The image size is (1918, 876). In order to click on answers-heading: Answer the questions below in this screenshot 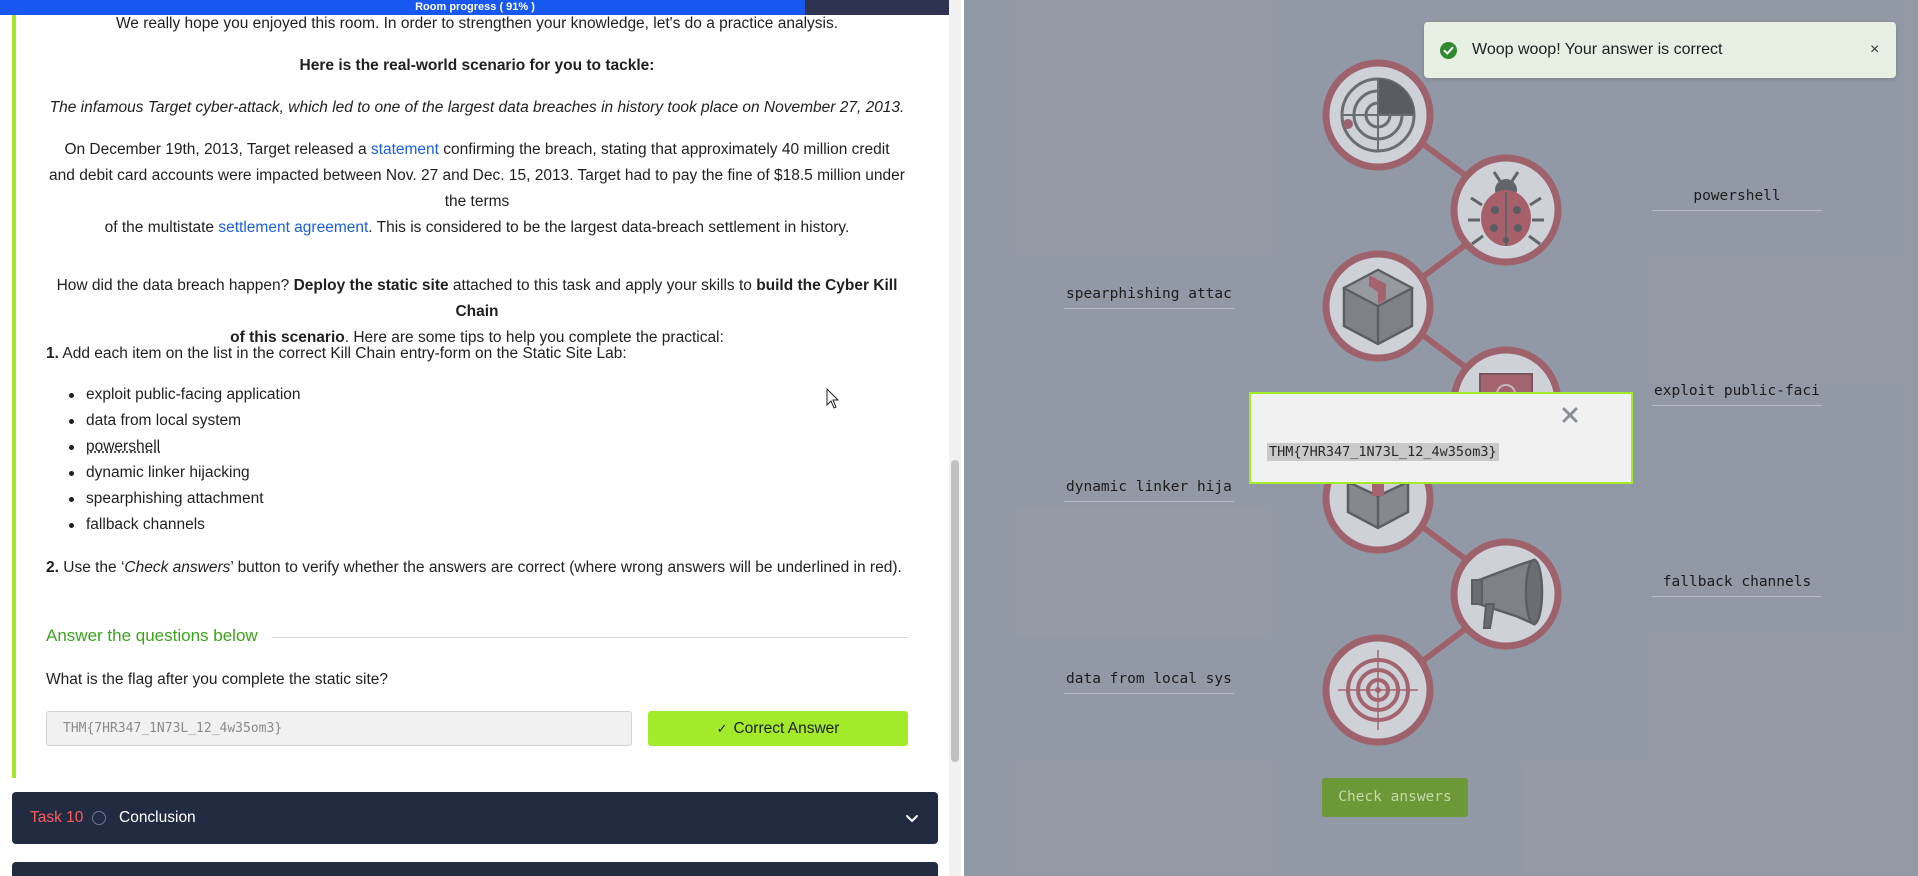, I will do `click(152, 635)`.